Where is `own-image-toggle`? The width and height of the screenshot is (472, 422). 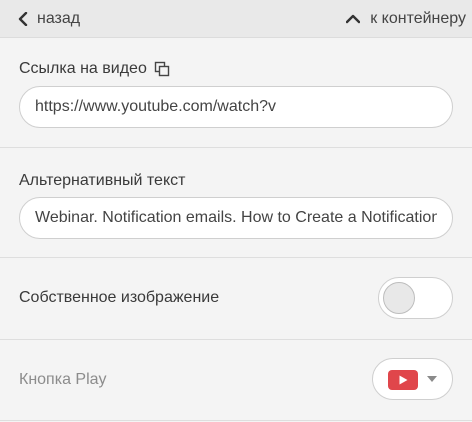 own-image-toggle is located at coordinates (415, 298).